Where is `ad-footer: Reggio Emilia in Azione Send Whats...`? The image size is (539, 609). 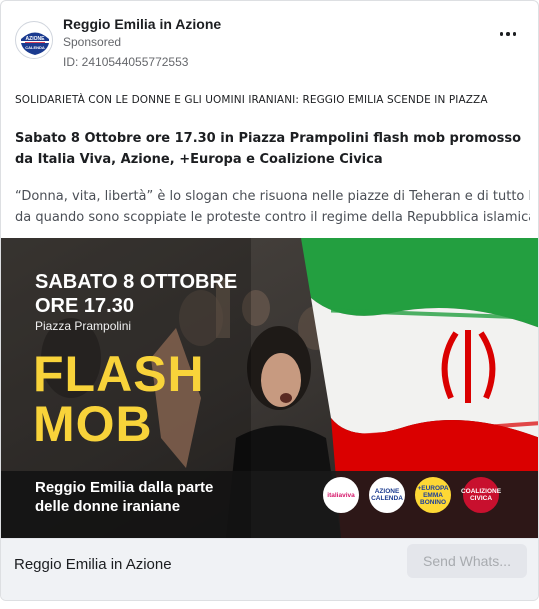 ad-footer: Reggio Emilia in Azione Send Whats... is located at coordinates (269, 569).